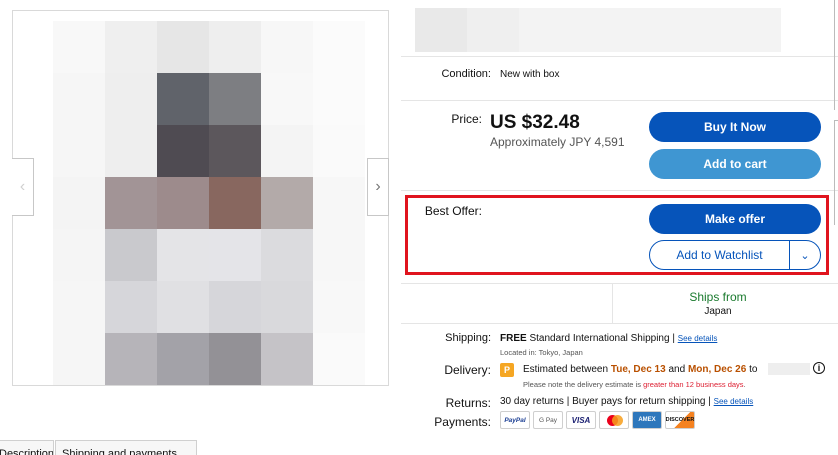 Image resolution: width=838 pixels, height=455 pixels. Describe the element at coordinates (597, 420) in the screenshot. I see `payment-methods: PayPal G Pay VISA AMEX DISCOVER` at that location.